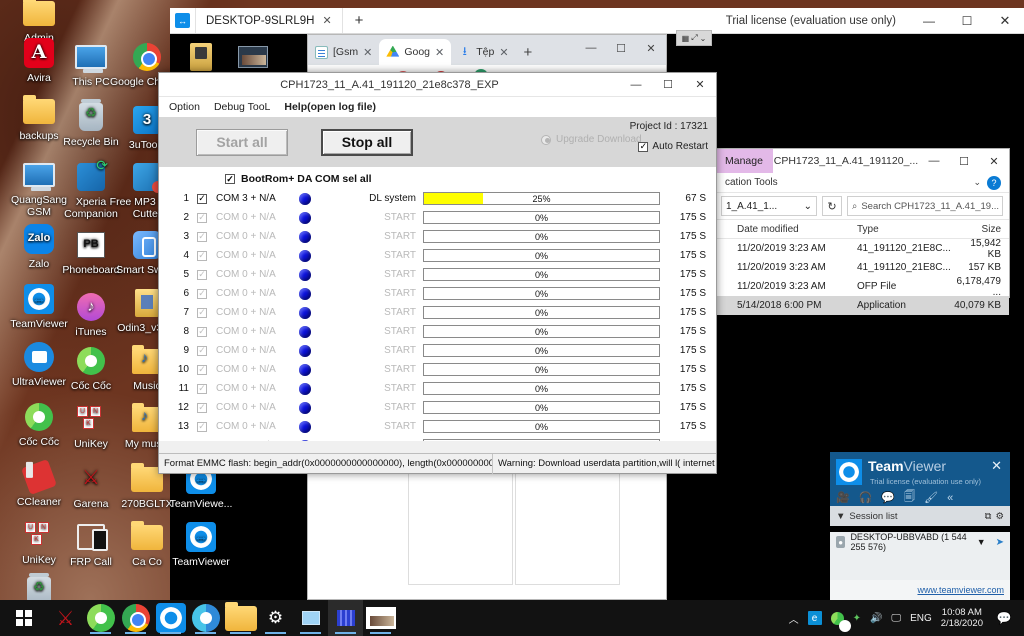 This screenshot has height=636, width=1024. Describe the element at coordinates (876, 618) in the screenshot. I see `volume-icon: 🔊` at that location.